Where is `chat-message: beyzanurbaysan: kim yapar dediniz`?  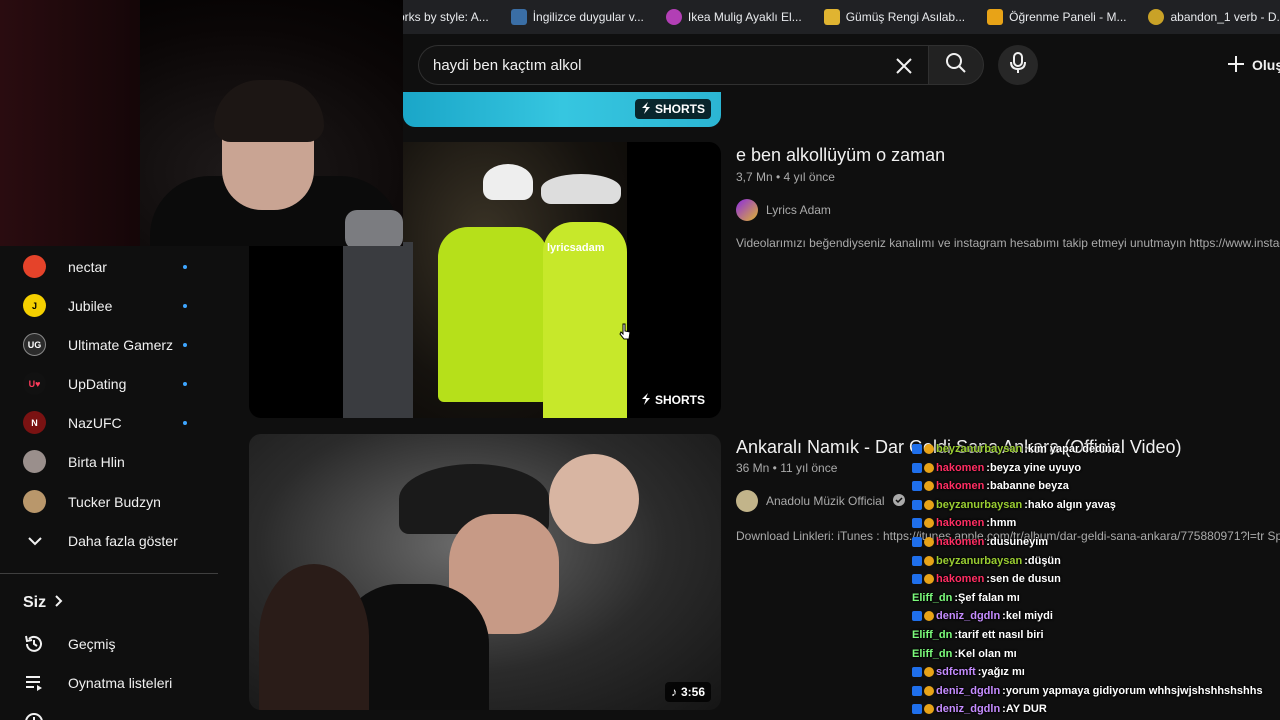
chat-message: beyzanurbaysan: kim yapar dediniz is located at coordinates (1016, 449).